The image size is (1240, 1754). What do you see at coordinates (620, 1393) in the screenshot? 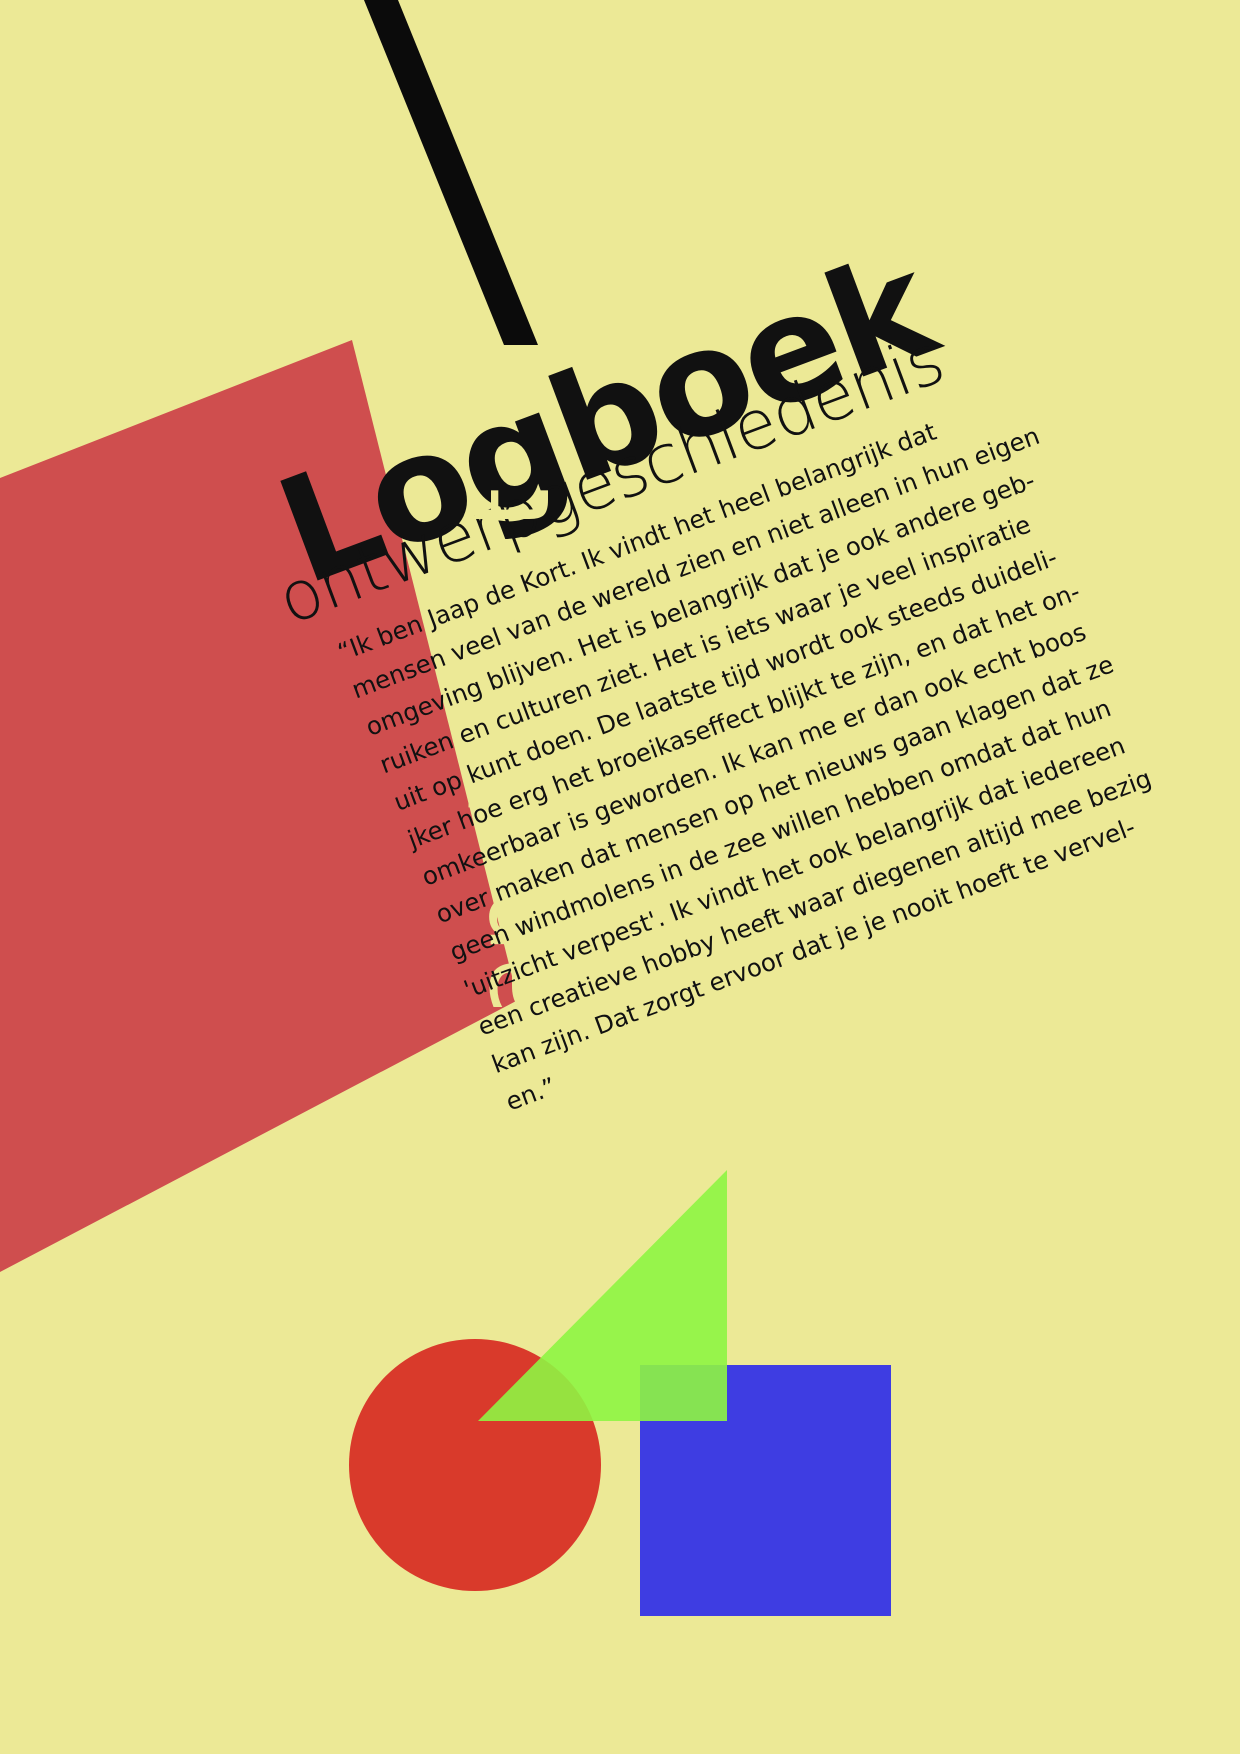
I see `geometric-shapes` at bounding box center [620, 1393].